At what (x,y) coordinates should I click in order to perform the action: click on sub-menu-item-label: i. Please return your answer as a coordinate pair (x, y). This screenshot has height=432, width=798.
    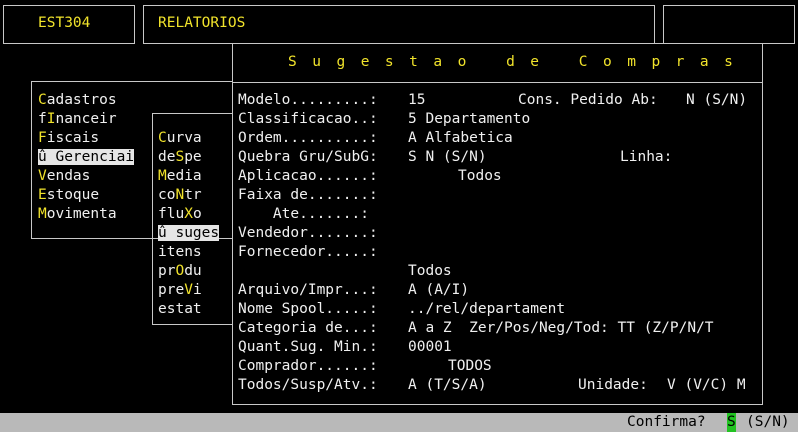
    Looking at the image, I should click on (197, 290).